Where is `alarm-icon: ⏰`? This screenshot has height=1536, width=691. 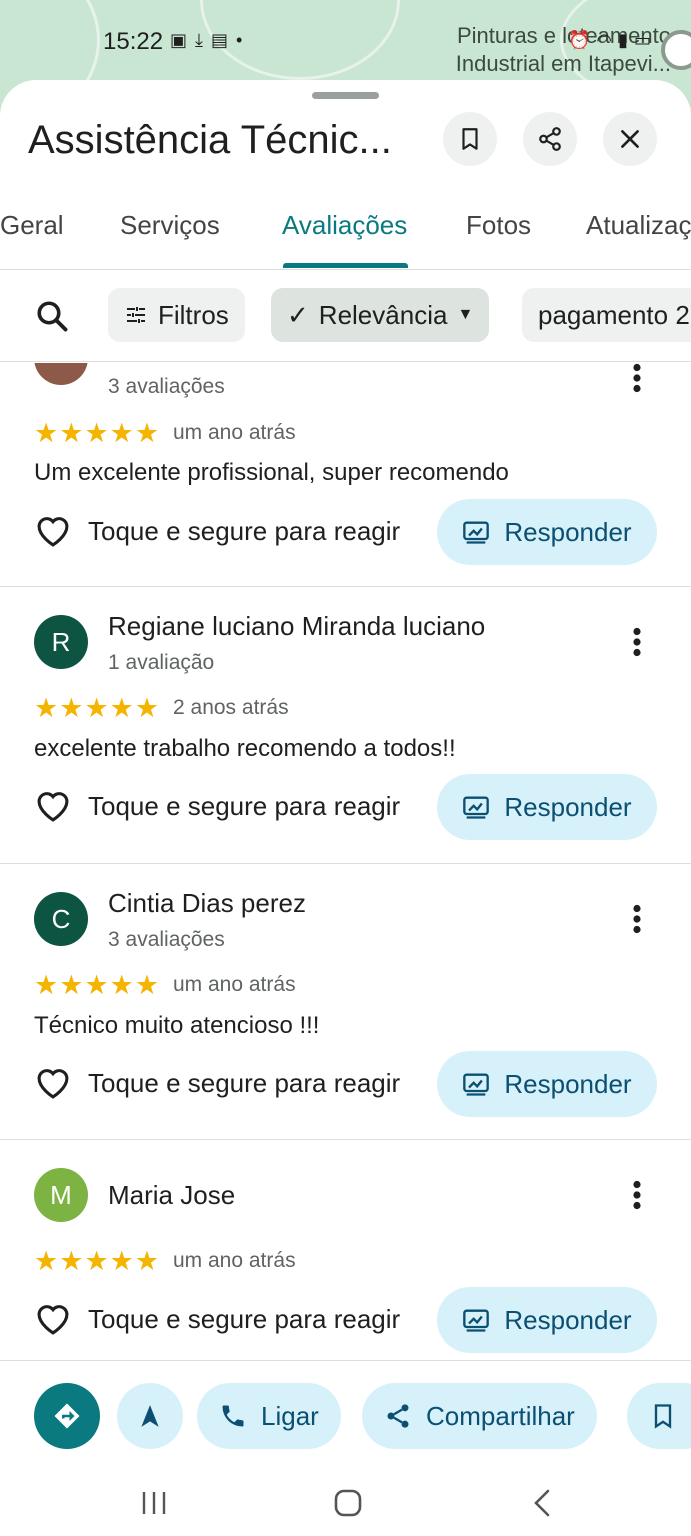
alarm-icon: ⏰ is located at coordinates (579, 40).